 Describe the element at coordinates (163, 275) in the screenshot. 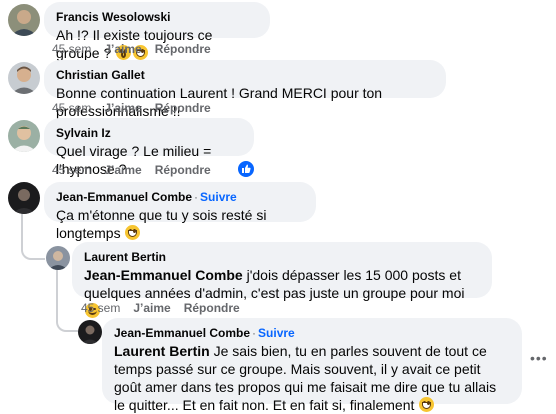

I see `mention-link: Jean-Emmanuel Combe` at that location.